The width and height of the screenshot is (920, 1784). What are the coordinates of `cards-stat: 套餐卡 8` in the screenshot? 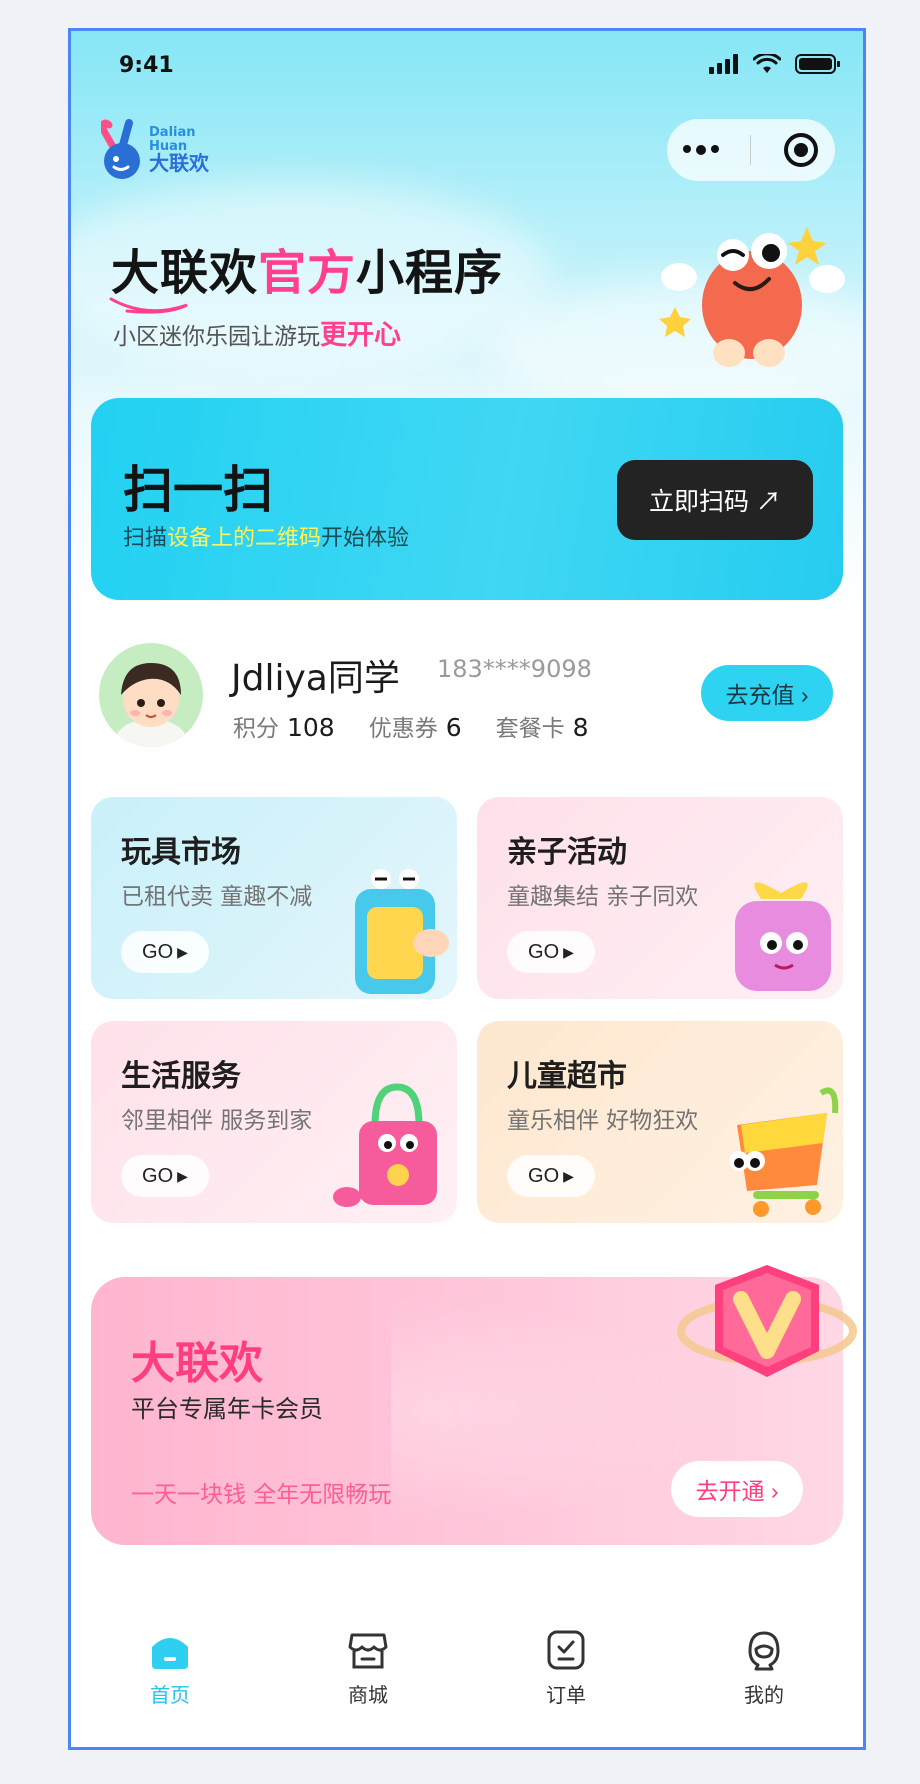 It's located at (542, 726).